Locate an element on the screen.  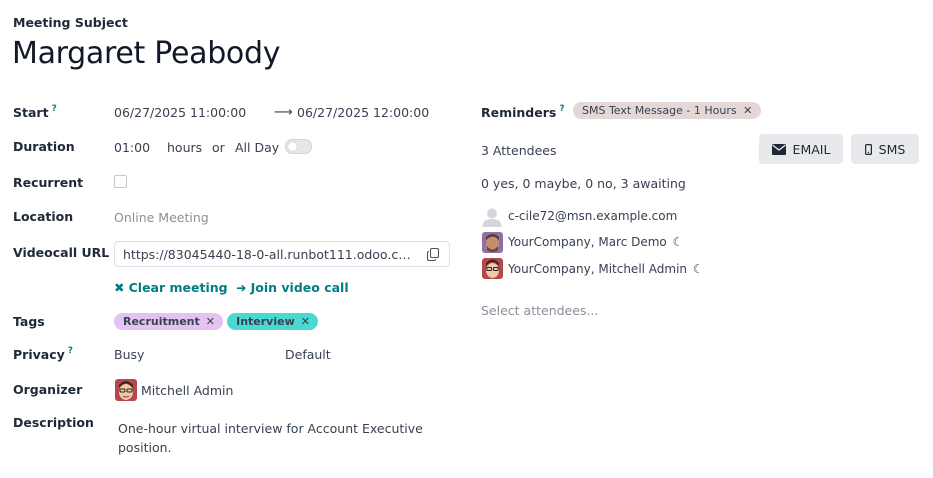
mitchell-admin-avatar is located at coordinates (492, 270).